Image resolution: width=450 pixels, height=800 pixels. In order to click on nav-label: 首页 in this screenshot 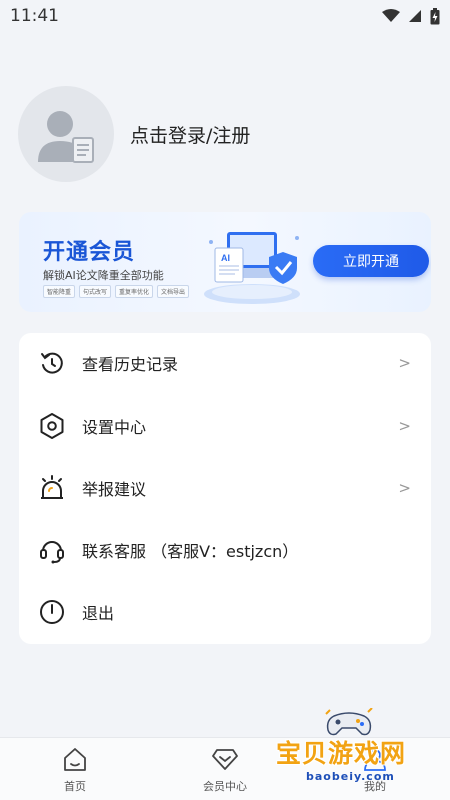, I will do `click(75, 786)`.